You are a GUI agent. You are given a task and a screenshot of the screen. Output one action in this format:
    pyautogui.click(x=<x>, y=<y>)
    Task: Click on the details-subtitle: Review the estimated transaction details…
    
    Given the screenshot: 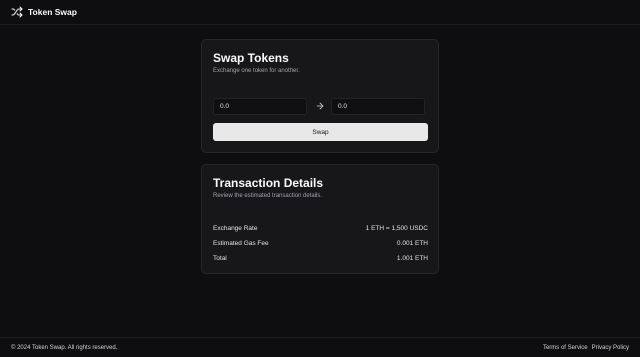 What is the action you would take?
    pyautogui.click(x=268, y=196)
    